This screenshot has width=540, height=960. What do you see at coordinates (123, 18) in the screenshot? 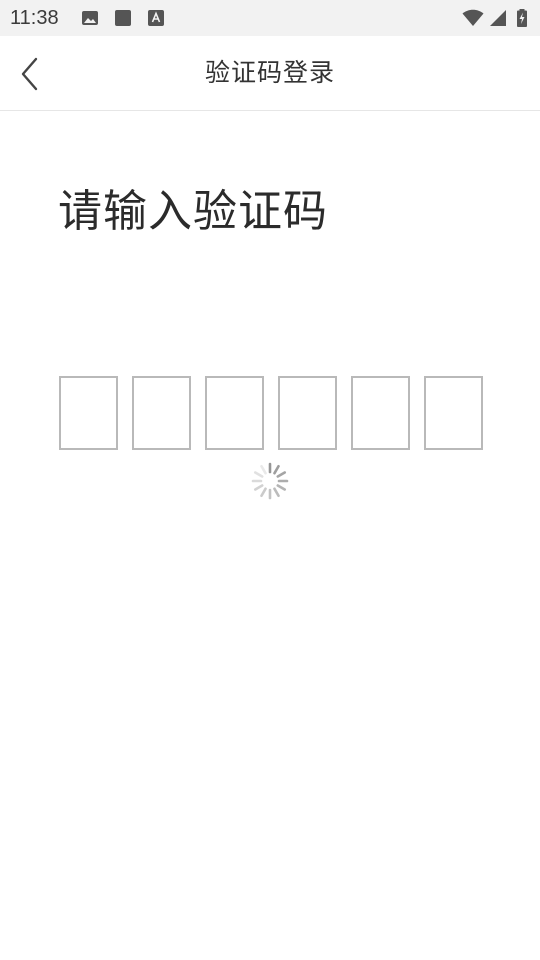
I see `square-icon` at bounding box center [123, 18].